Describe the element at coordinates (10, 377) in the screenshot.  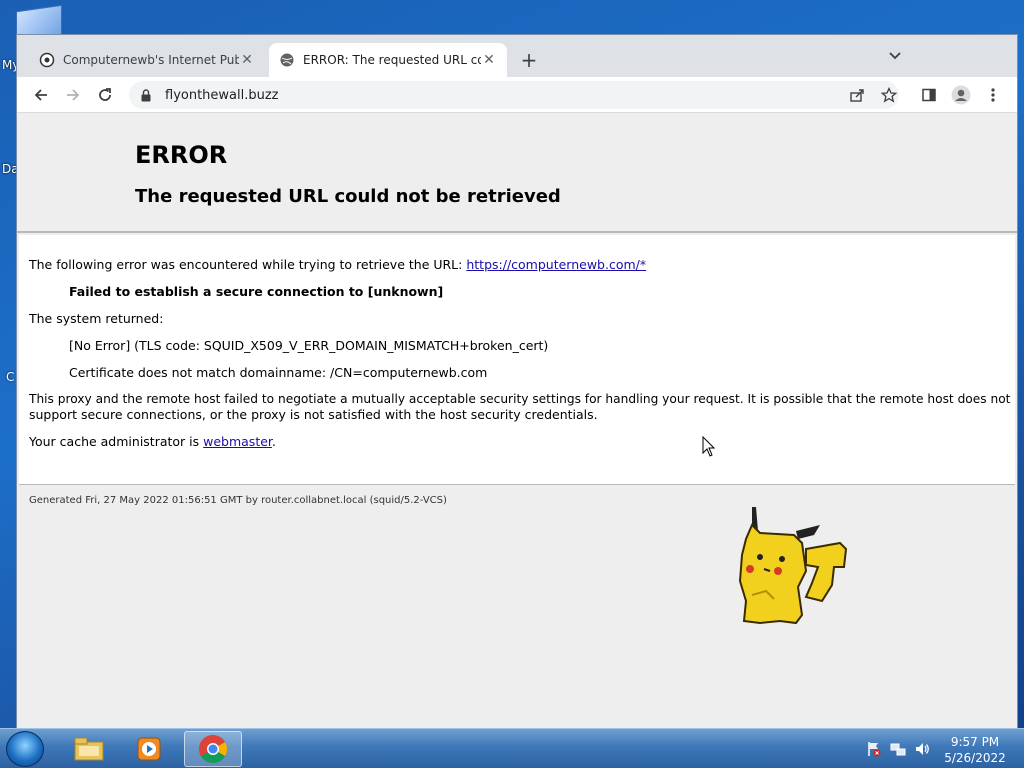
I see `desktop-icon-label: C` at that location.